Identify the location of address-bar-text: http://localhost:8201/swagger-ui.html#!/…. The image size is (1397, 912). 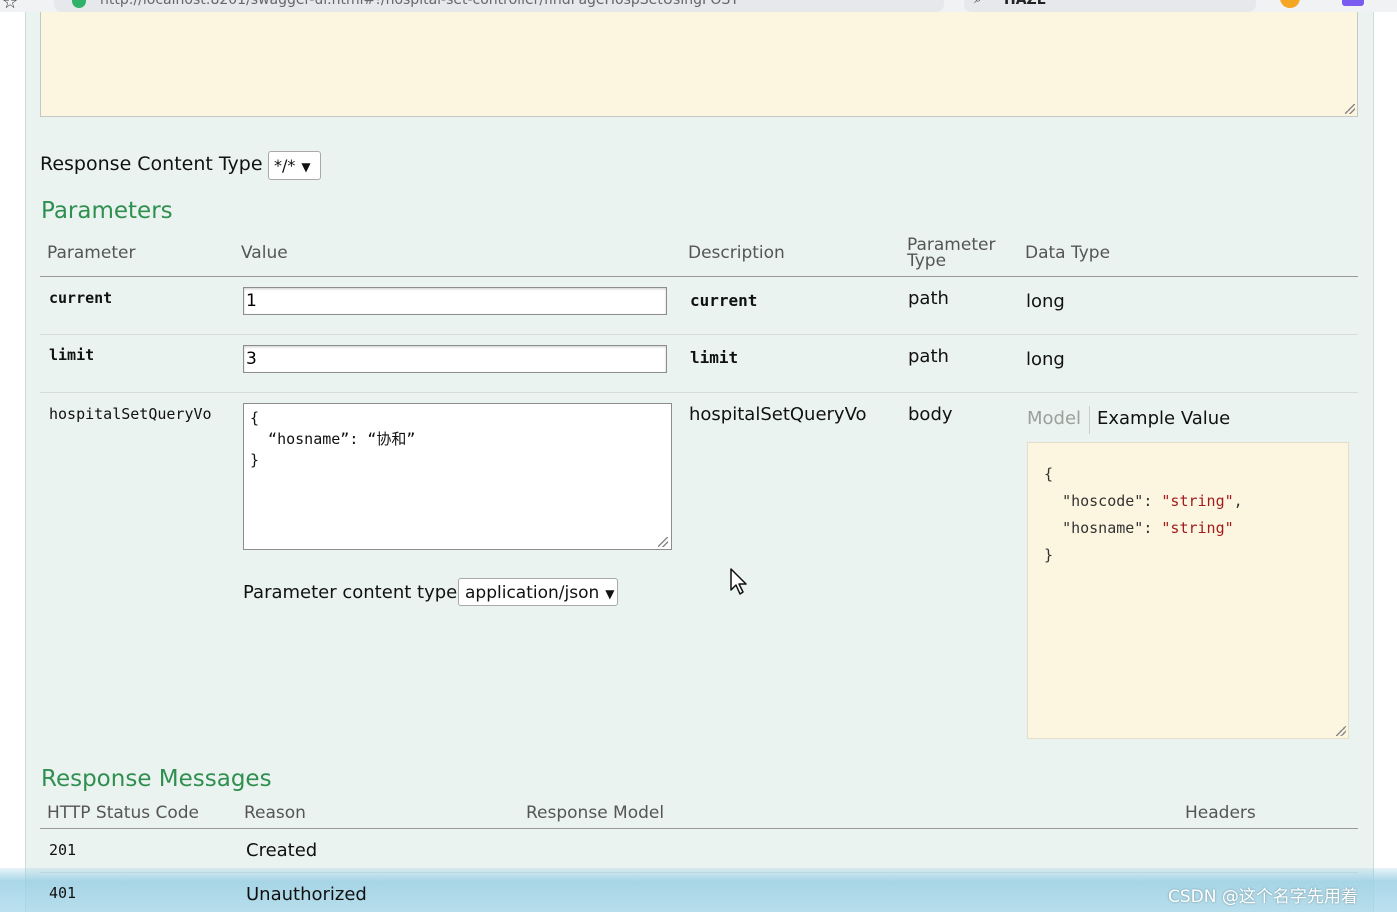
(419, 4).